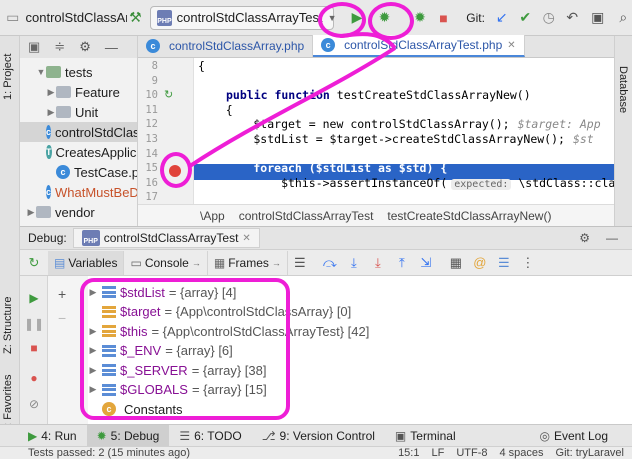  I want to click on tab-control-std-class-array: c controlStdClassArray.php, so click(226, 46).